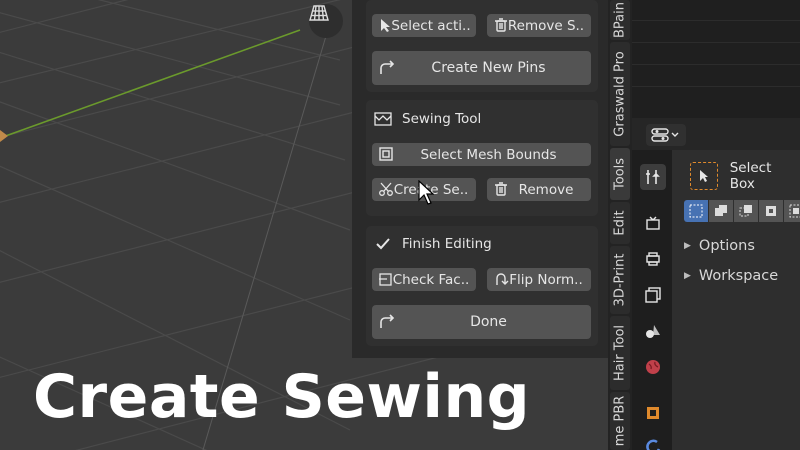 The image size is (800, 450). What do you see at coordinates (736, 300) in the screenshot?
I see `tool-settings-panel: Select Box ▶ Options ▶ Workspace` at bounding box center [736, 300].